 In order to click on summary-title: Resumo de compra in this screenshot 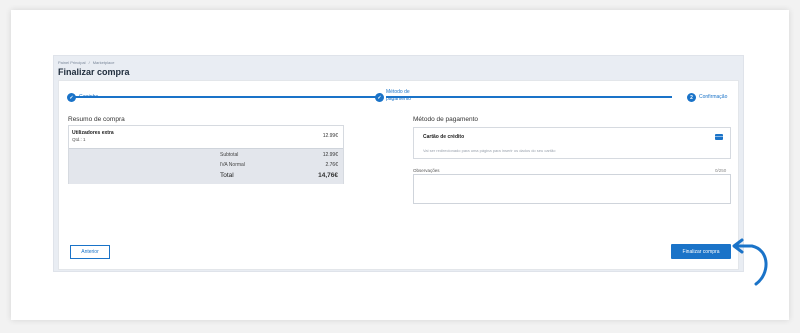, I will do `click(96, 119)`.